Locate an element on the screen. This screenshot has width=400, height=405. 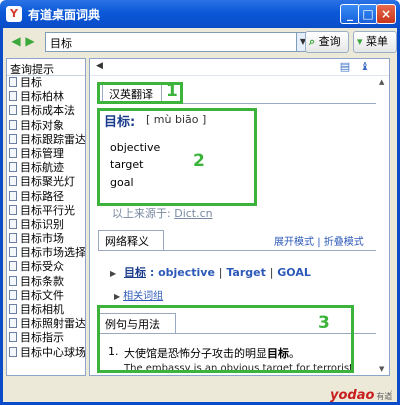
related-label: 相关词组 is located at coordinates (143, 296).